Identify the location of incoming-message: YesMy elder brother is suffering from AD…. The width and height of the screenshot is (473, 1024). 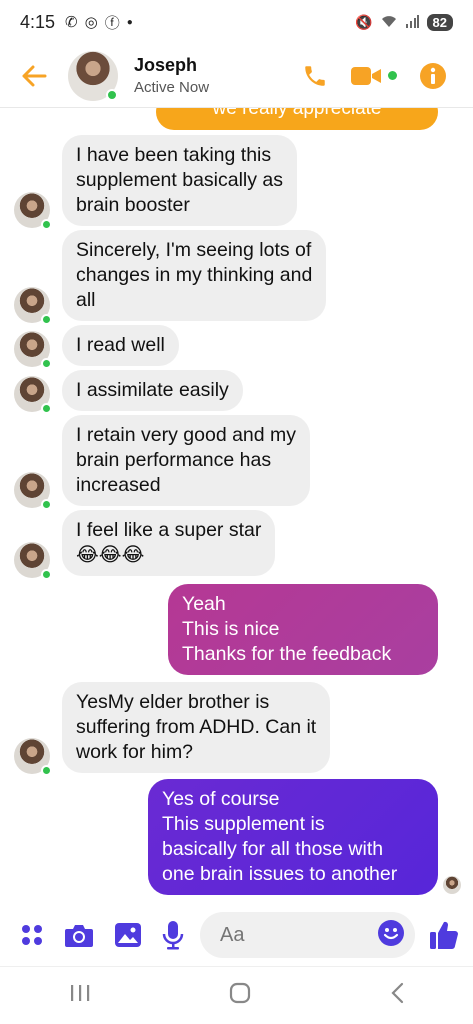
(196, 727).